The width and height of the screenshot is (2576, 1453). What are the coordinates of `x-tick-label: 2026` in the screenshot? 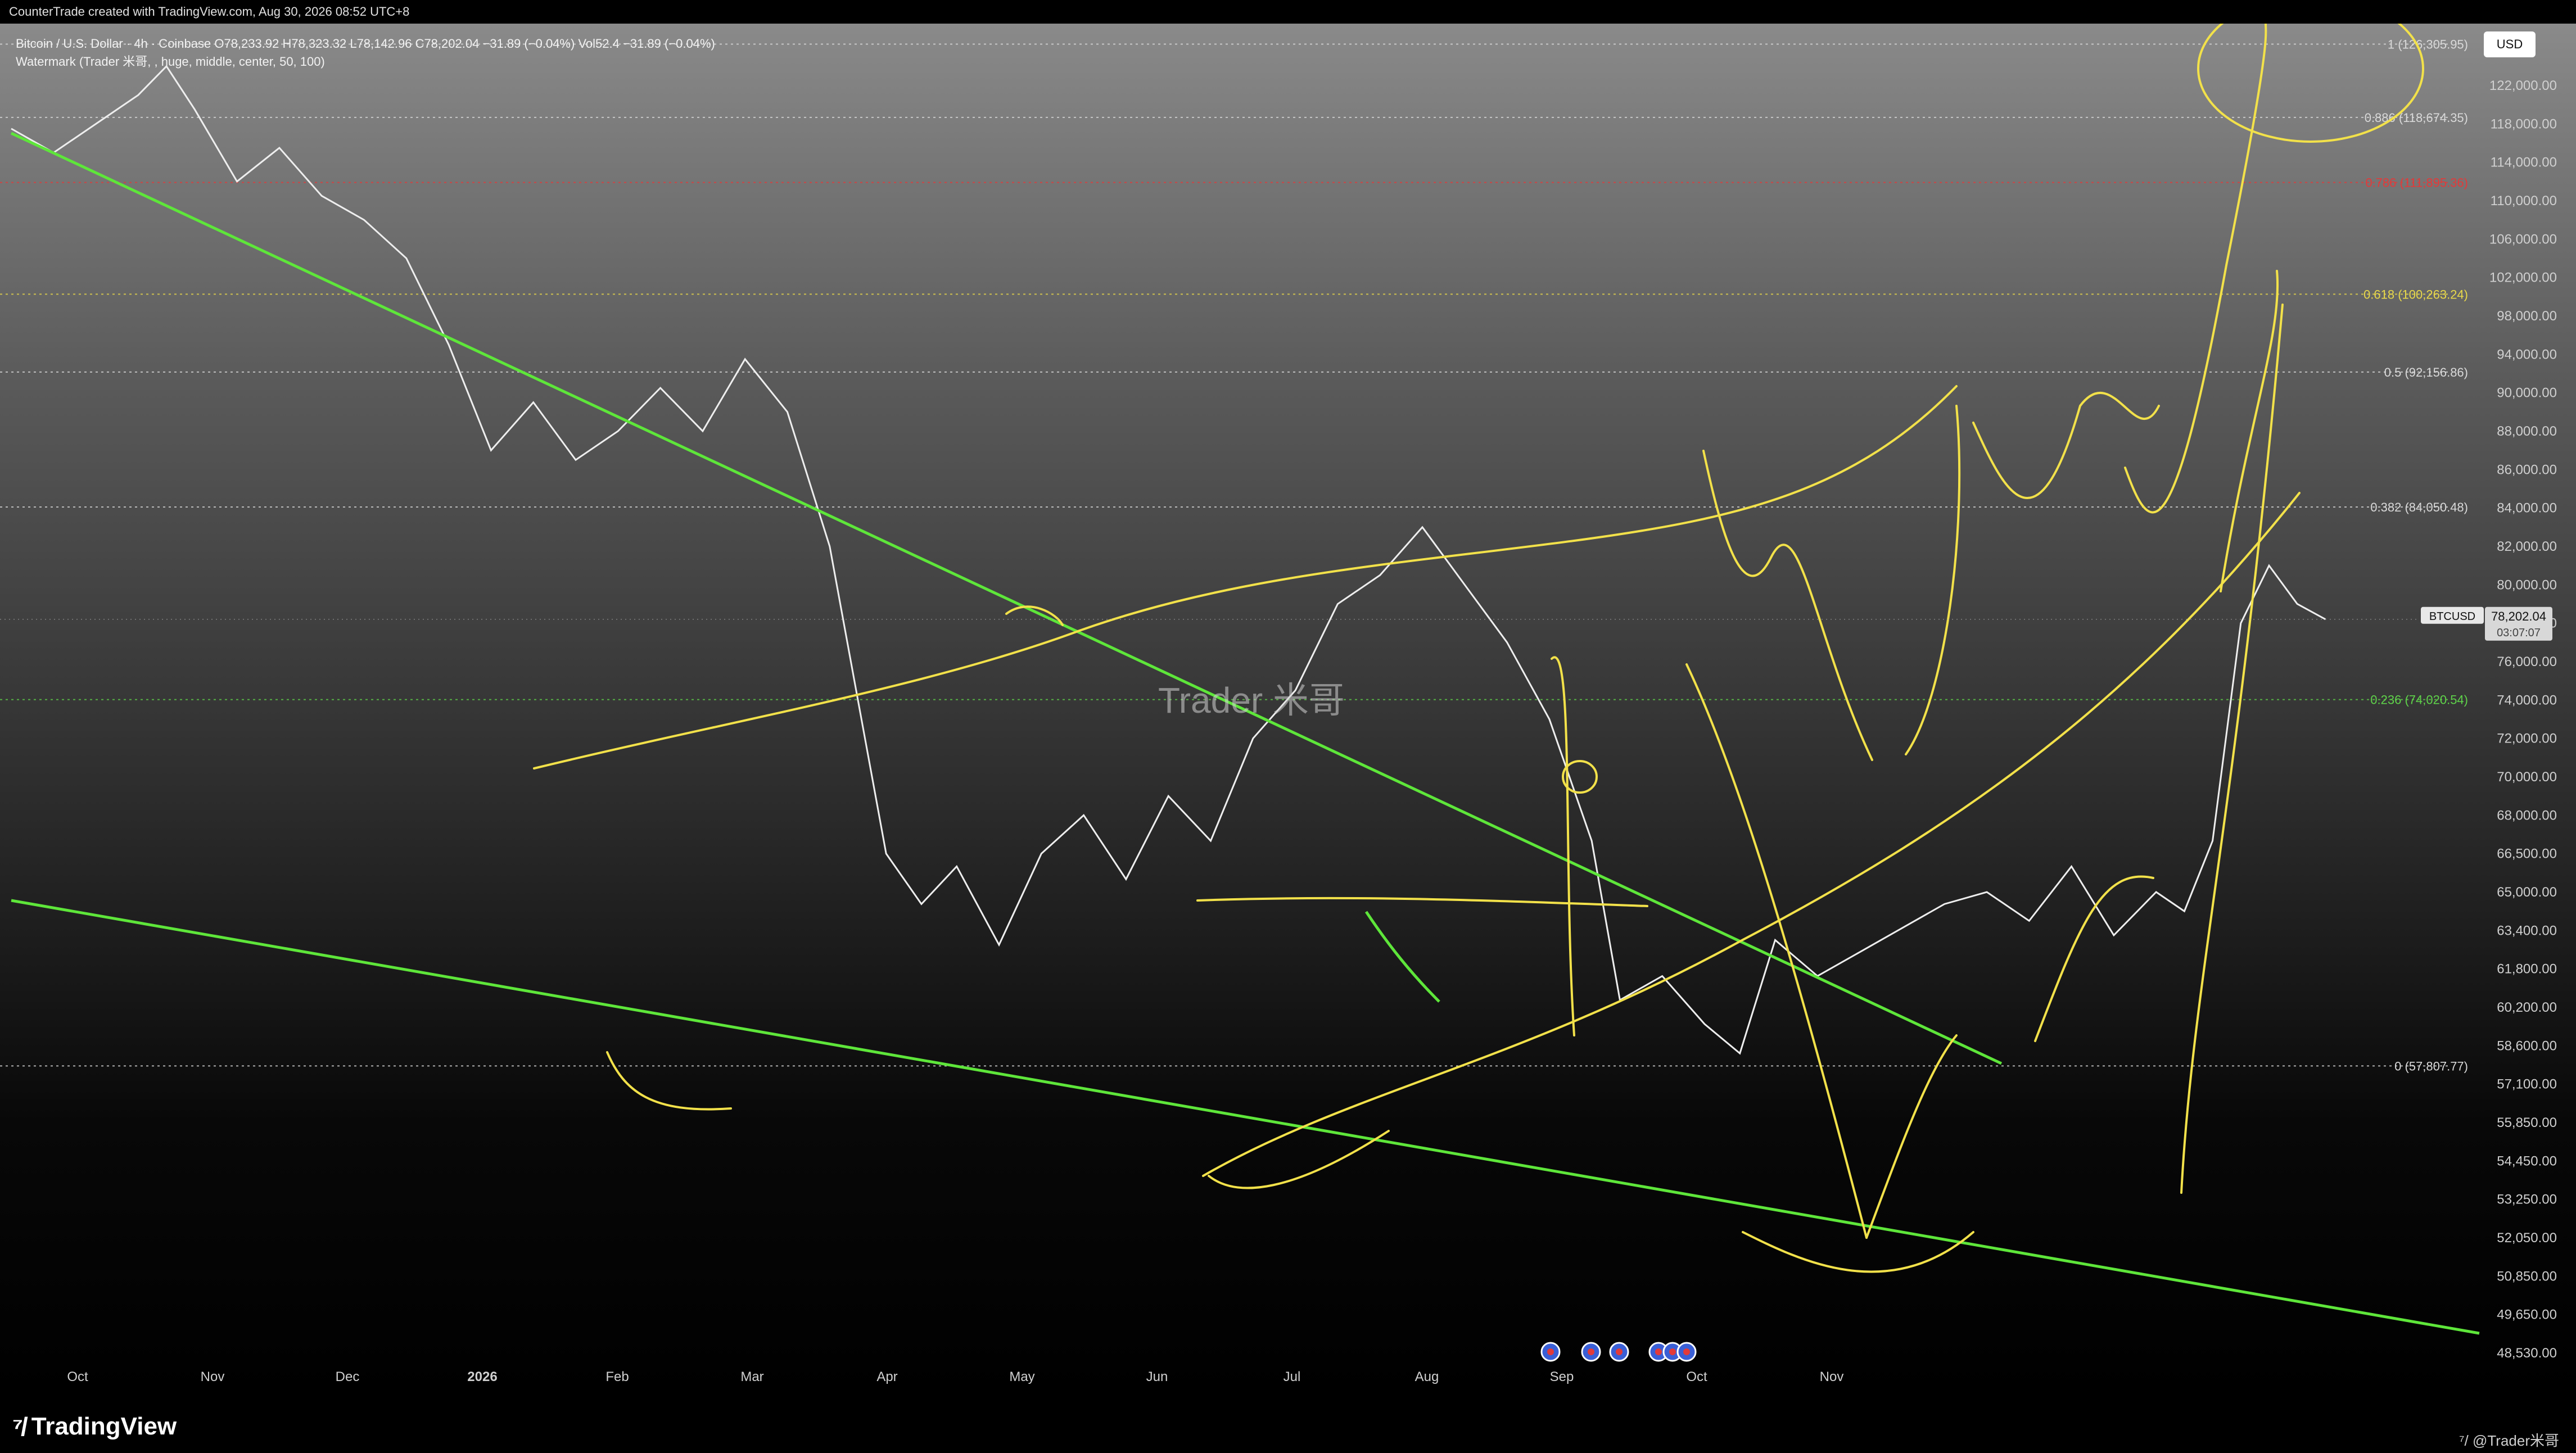 It's located at (482, 1376).